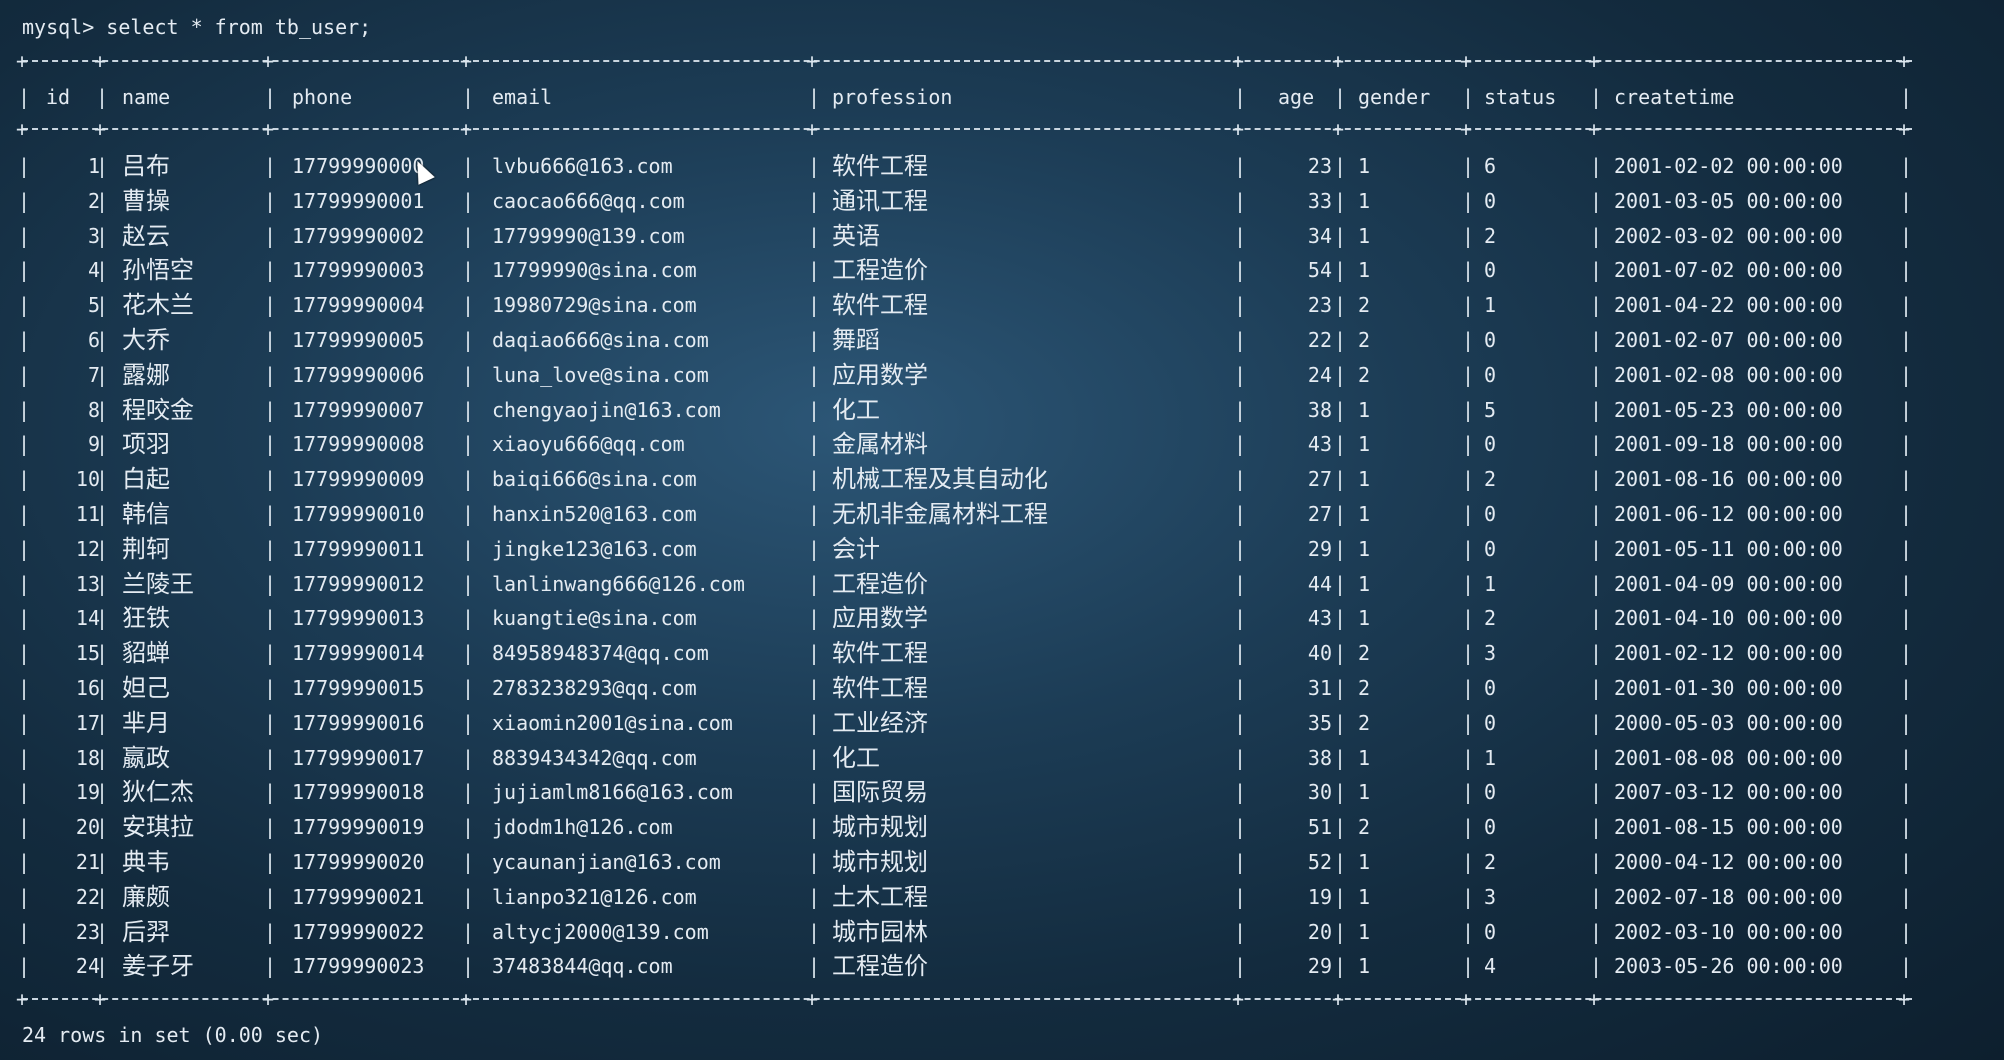 The height and width of the screenshot is (1060, 2004). Describe the element at coordinates (93, 409) in the screenshot. I see `cell-id: 8` at that location.